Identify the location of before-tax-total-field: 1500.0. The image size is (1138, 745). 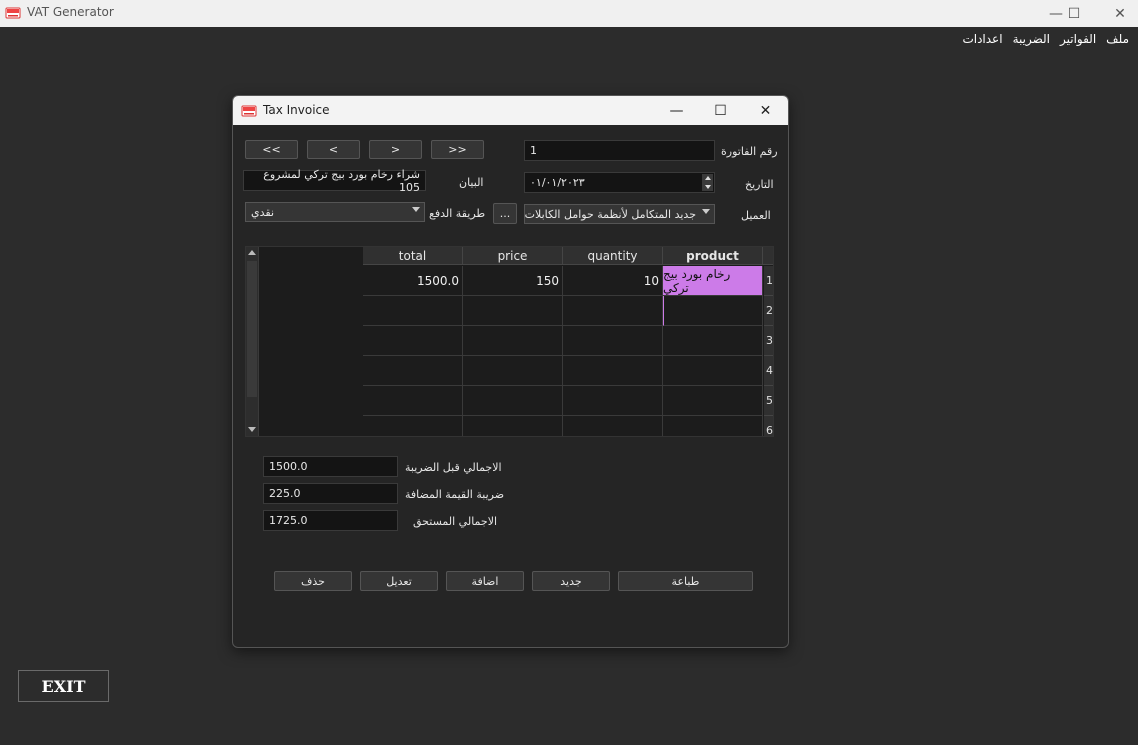
(330, 466).